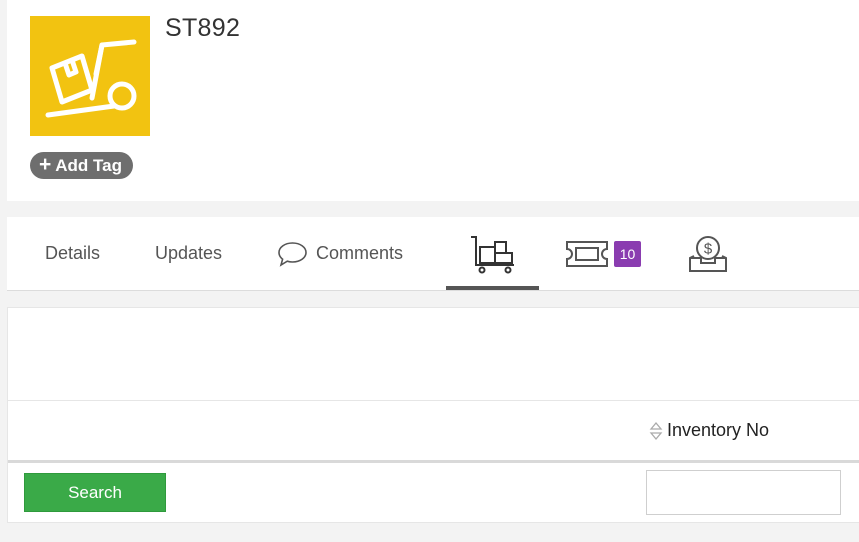 This screenshot has width=859, height=542. What do you see at coordinates (627, 253) in the screenshot?
I see `tickets-count-badge: 10` at bounding box center [627, 253].